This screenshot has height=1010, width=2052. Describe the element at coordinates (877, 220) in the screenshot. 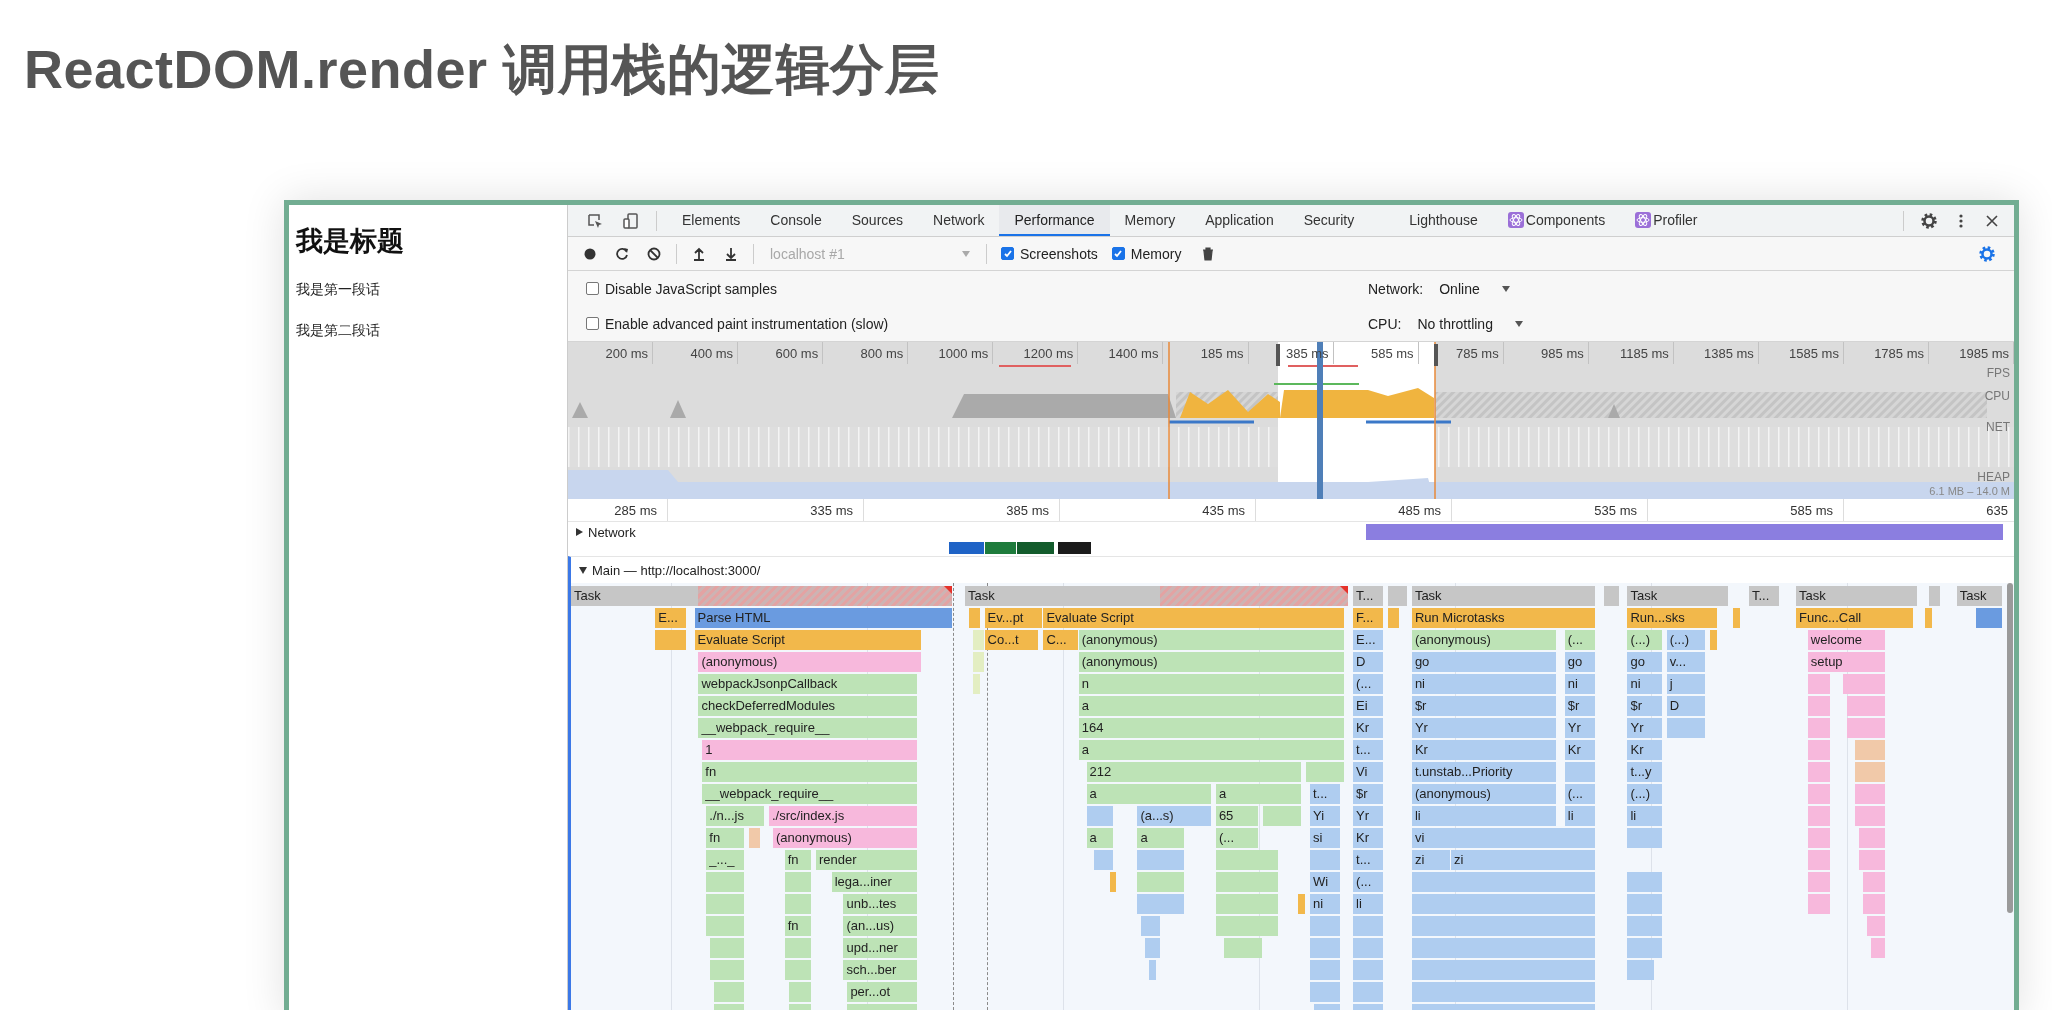

I see `tab: Sources` at that location.